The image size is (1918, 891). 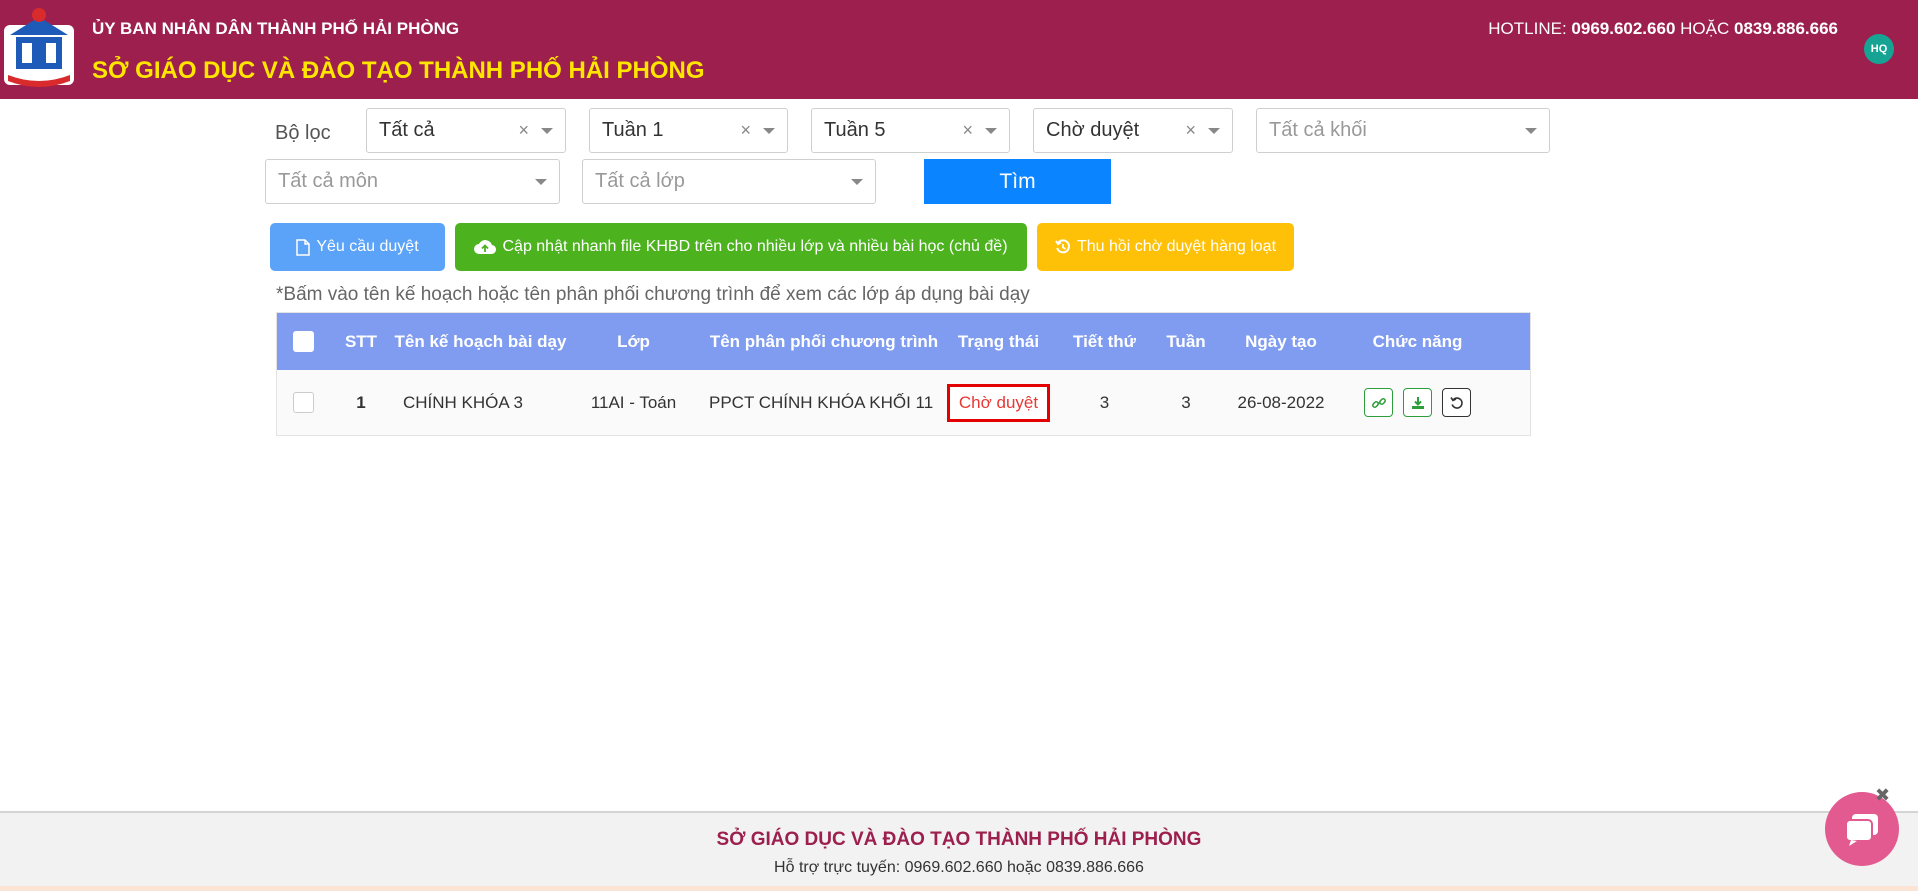 I want to click on row-ppct-name: PPCT CHÍNH KHÓA KHỐI 11, so click(x=824, y=402).